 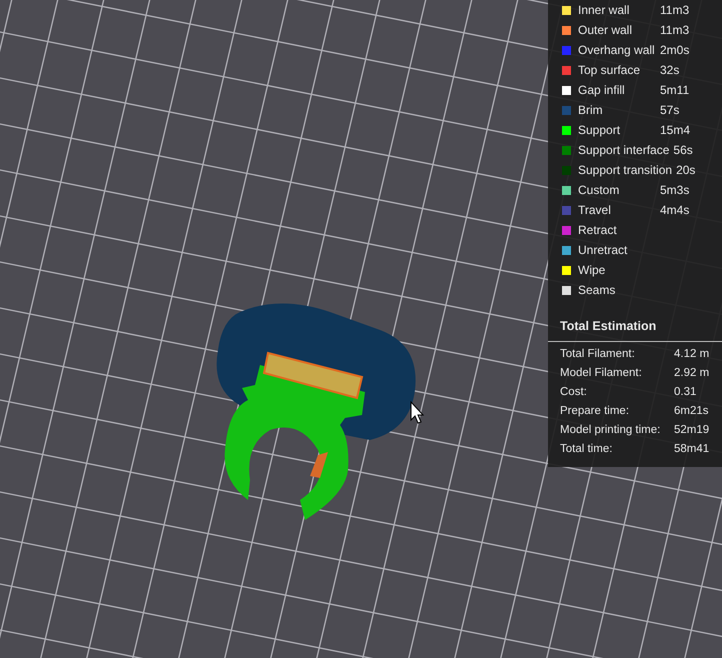 What do you see at coordinates (686, 170) in the screenshot?
I see `legend-time: 20s` at bounding box center [686, 170].